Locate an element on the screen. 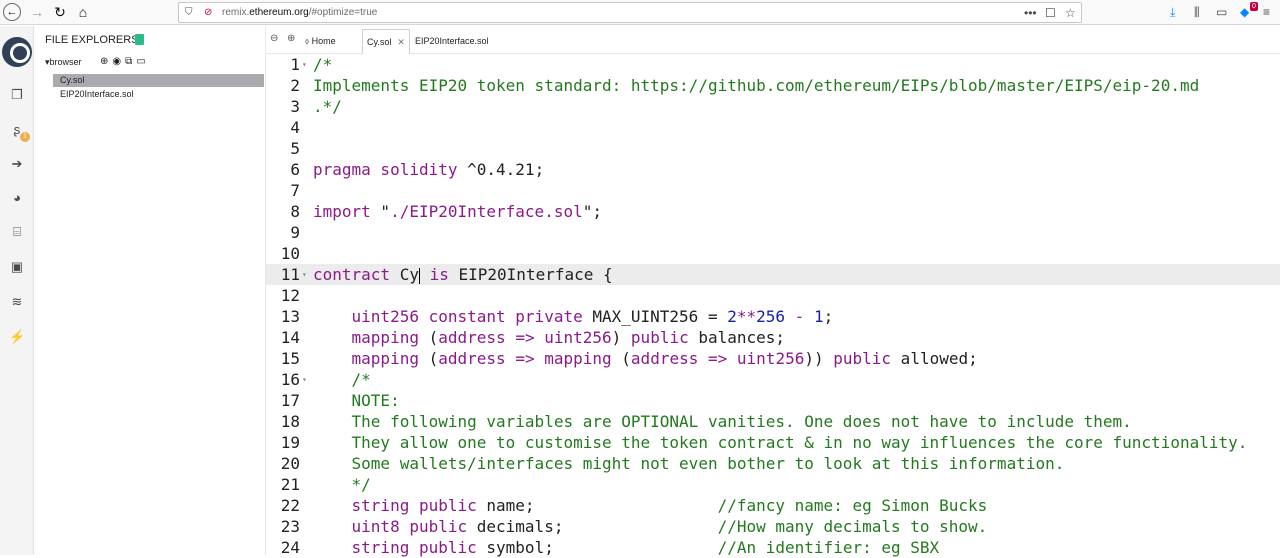 This screenshot has width=1280, height=558. code-line: 12 is located at coordinates (773, 295).